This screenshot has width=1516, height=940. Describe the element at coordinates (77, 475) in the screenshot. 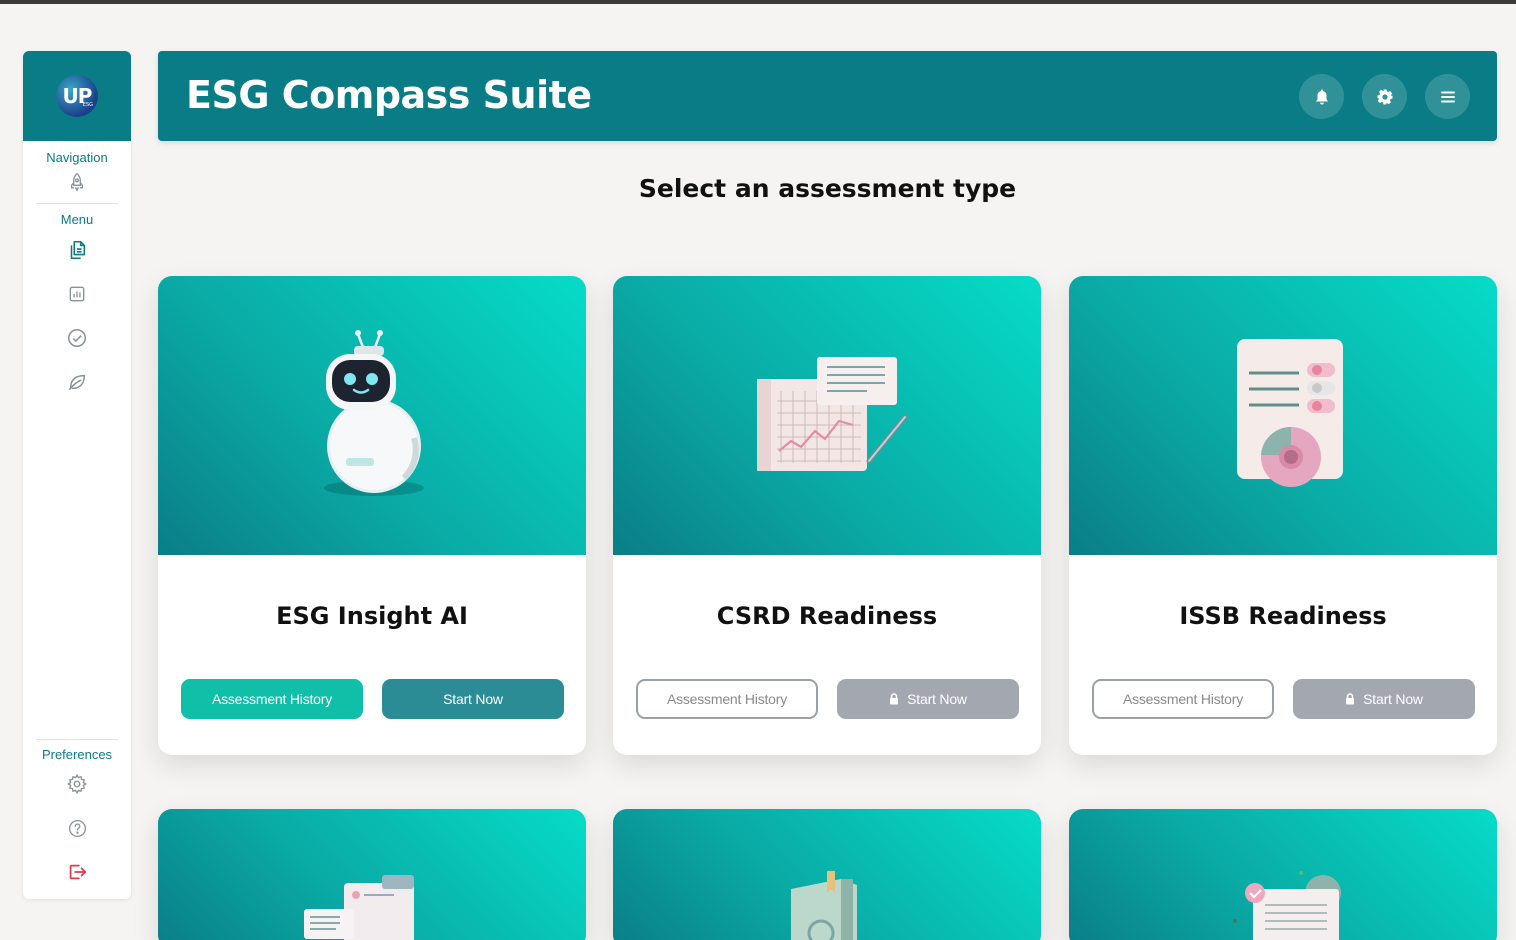

I see `sidebar: UP ESG Navigation Menu Preferences` at that location.